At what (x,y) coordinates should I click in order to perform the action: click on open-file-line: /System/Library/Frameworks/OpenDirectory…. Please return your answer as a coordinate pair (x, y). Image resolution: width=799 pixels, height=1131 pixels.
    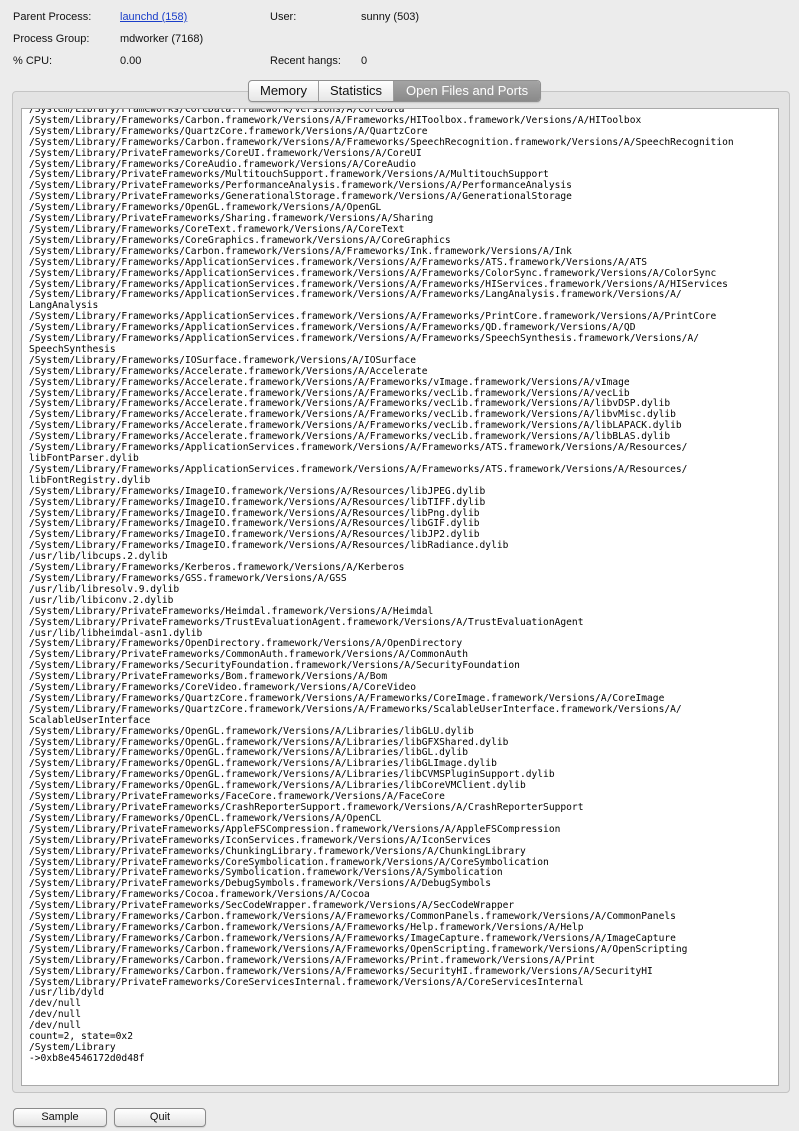
    Looking at the image, I should click on (246, 644).